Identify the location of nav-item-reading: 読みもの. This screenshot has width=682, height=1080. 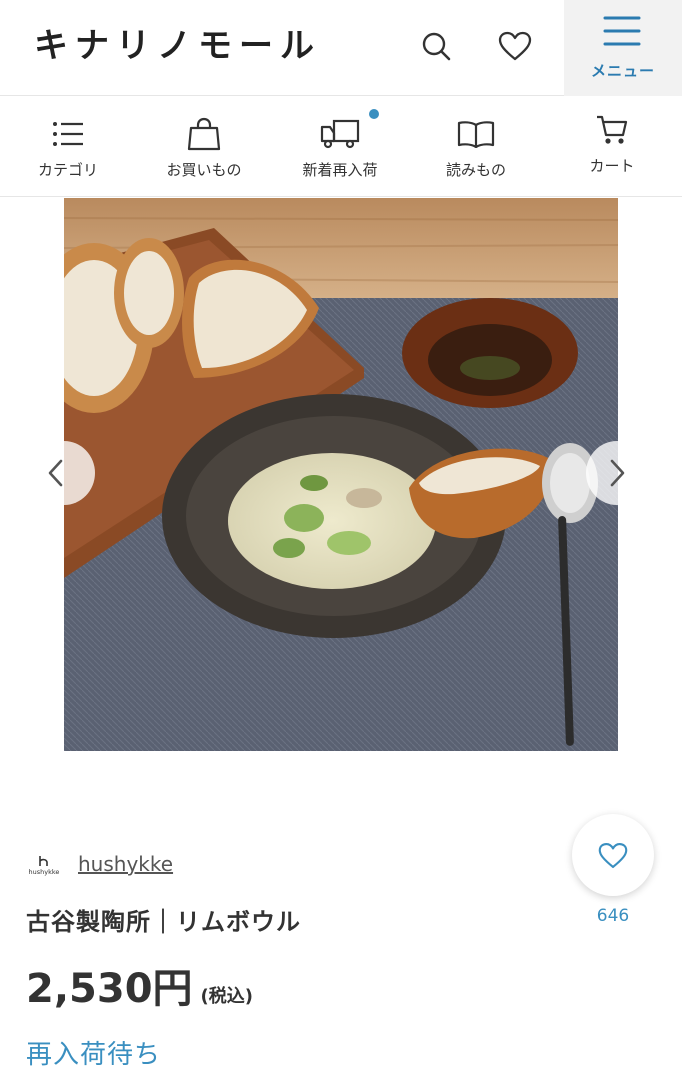
(476, 147).